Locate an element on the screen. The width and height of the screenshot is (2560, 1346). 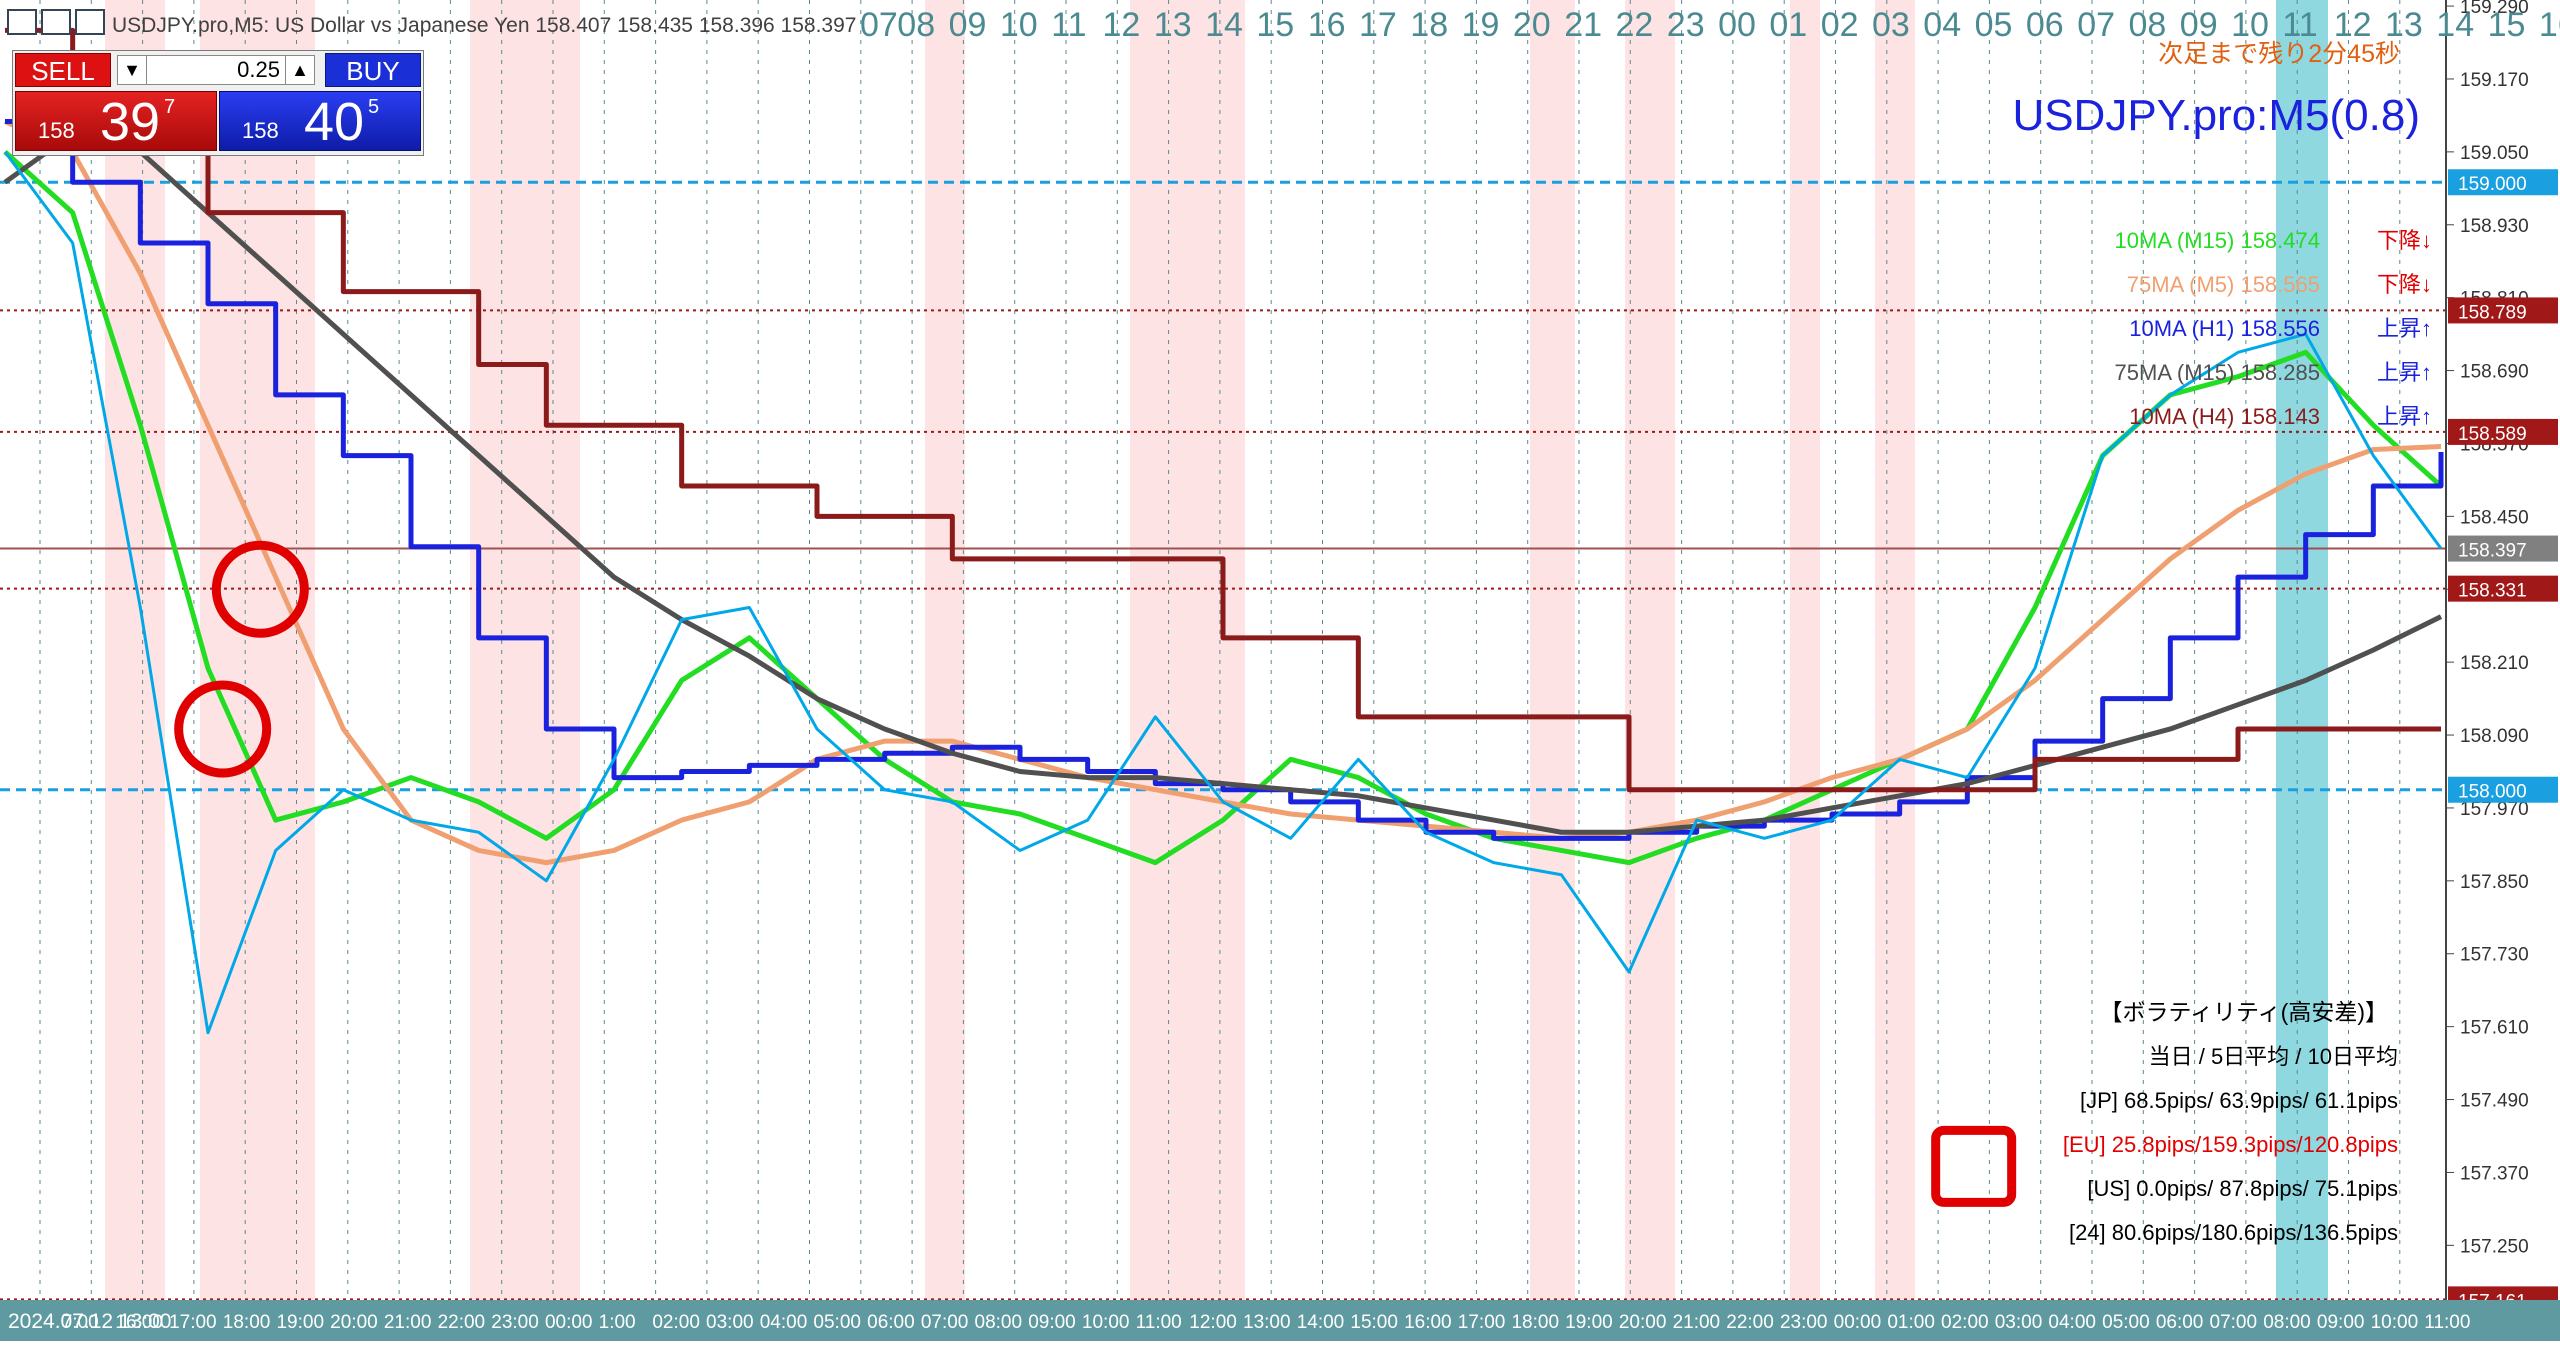
lot-size-value: 0.25 is located at coordinates (258, 70).